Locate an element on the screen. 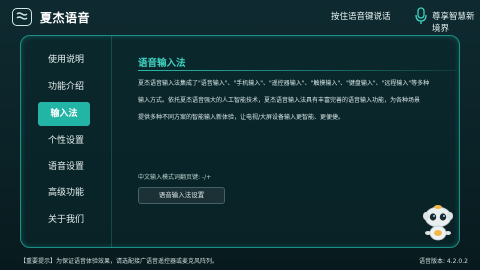 This screenshot has width=480, height=270. sidebar-item-features: 功能介绍 is located at coordinates (66, 87).